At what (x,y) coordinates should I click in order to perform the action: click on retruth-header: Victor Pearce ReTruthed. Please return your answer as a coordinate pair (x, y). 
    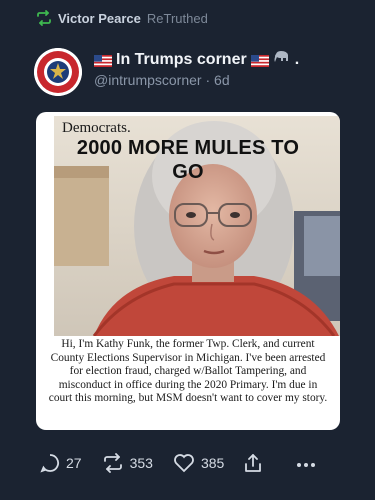
    Looking at the image, I should click on (122, 18).